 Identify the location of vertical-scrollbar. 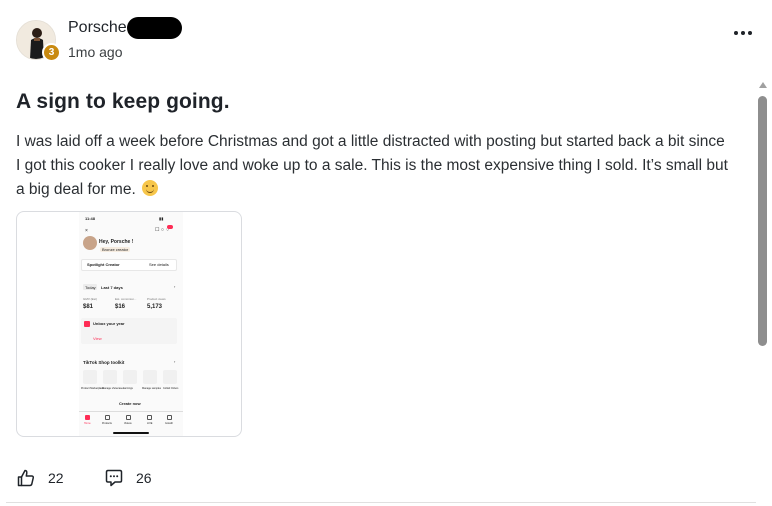
(763, 294).